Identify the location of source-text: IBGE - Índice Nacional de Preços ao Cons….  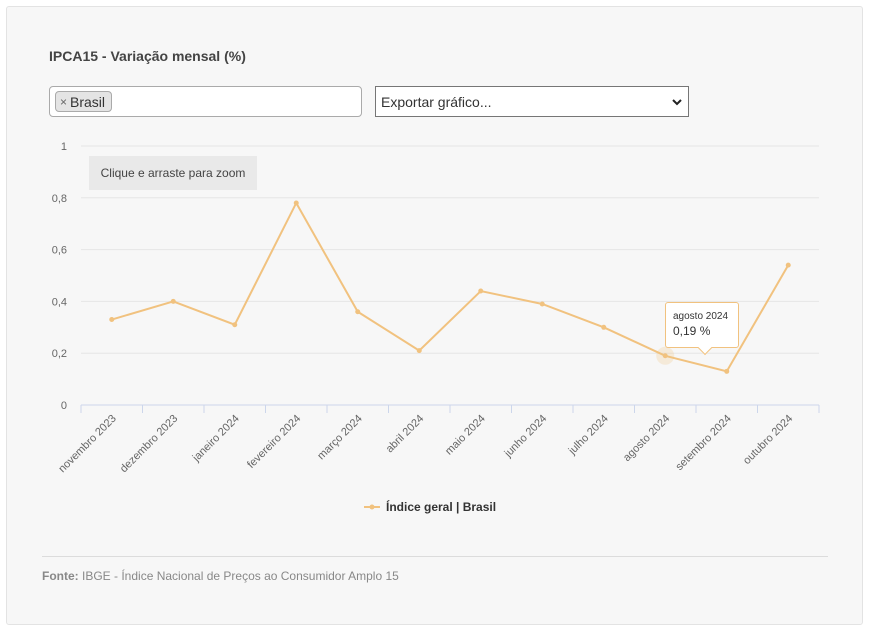
(240, 576).